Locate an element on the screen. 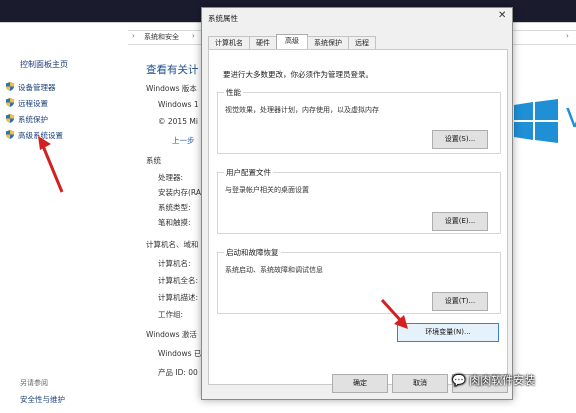 The height and width of the screenshot is (413, 576). description-label: 计算机描述: is located at coordinates (178, 297).